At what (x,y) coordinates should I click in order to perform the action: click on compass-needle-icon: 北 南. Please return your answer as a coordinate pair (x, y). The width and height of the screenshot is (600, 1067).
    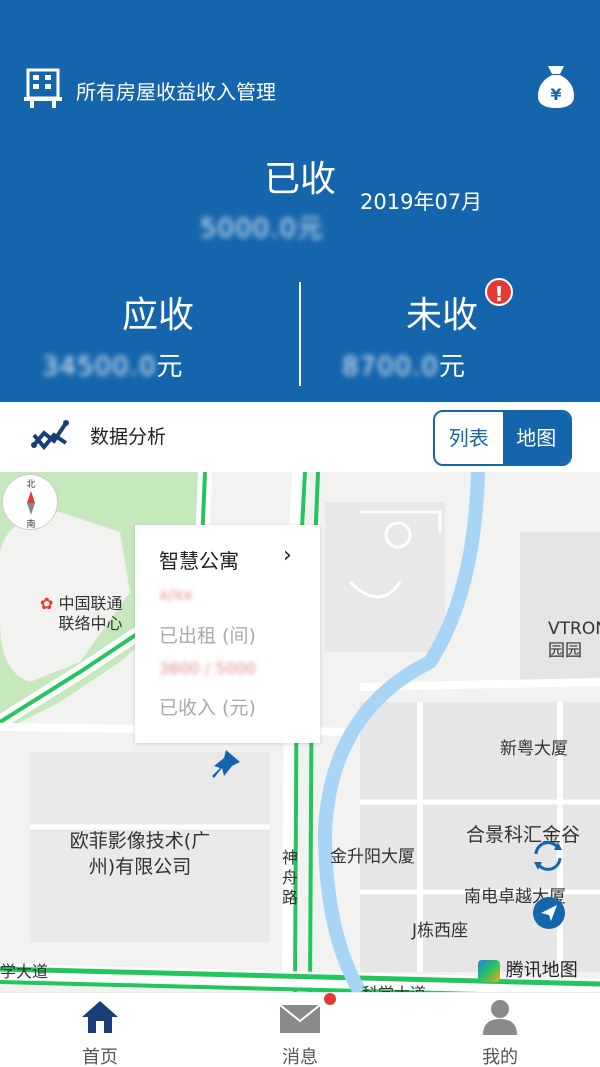
    Looking at the image, I should click on (30, 504).